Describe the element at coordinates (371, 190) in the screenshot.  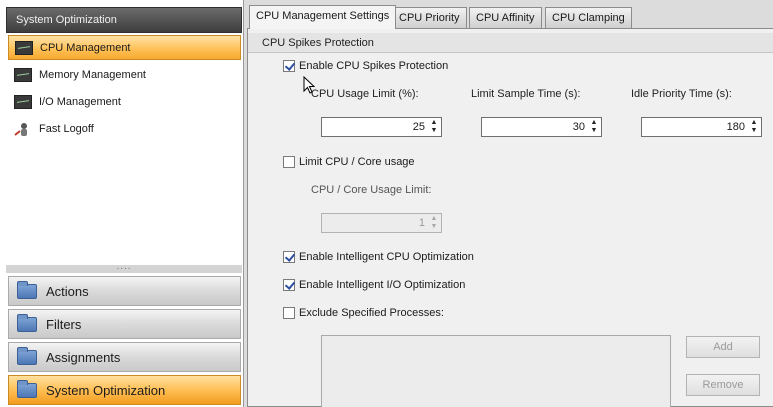
I see `core-usage-limit-label: CPU / Core Usage Limit:` at that location.